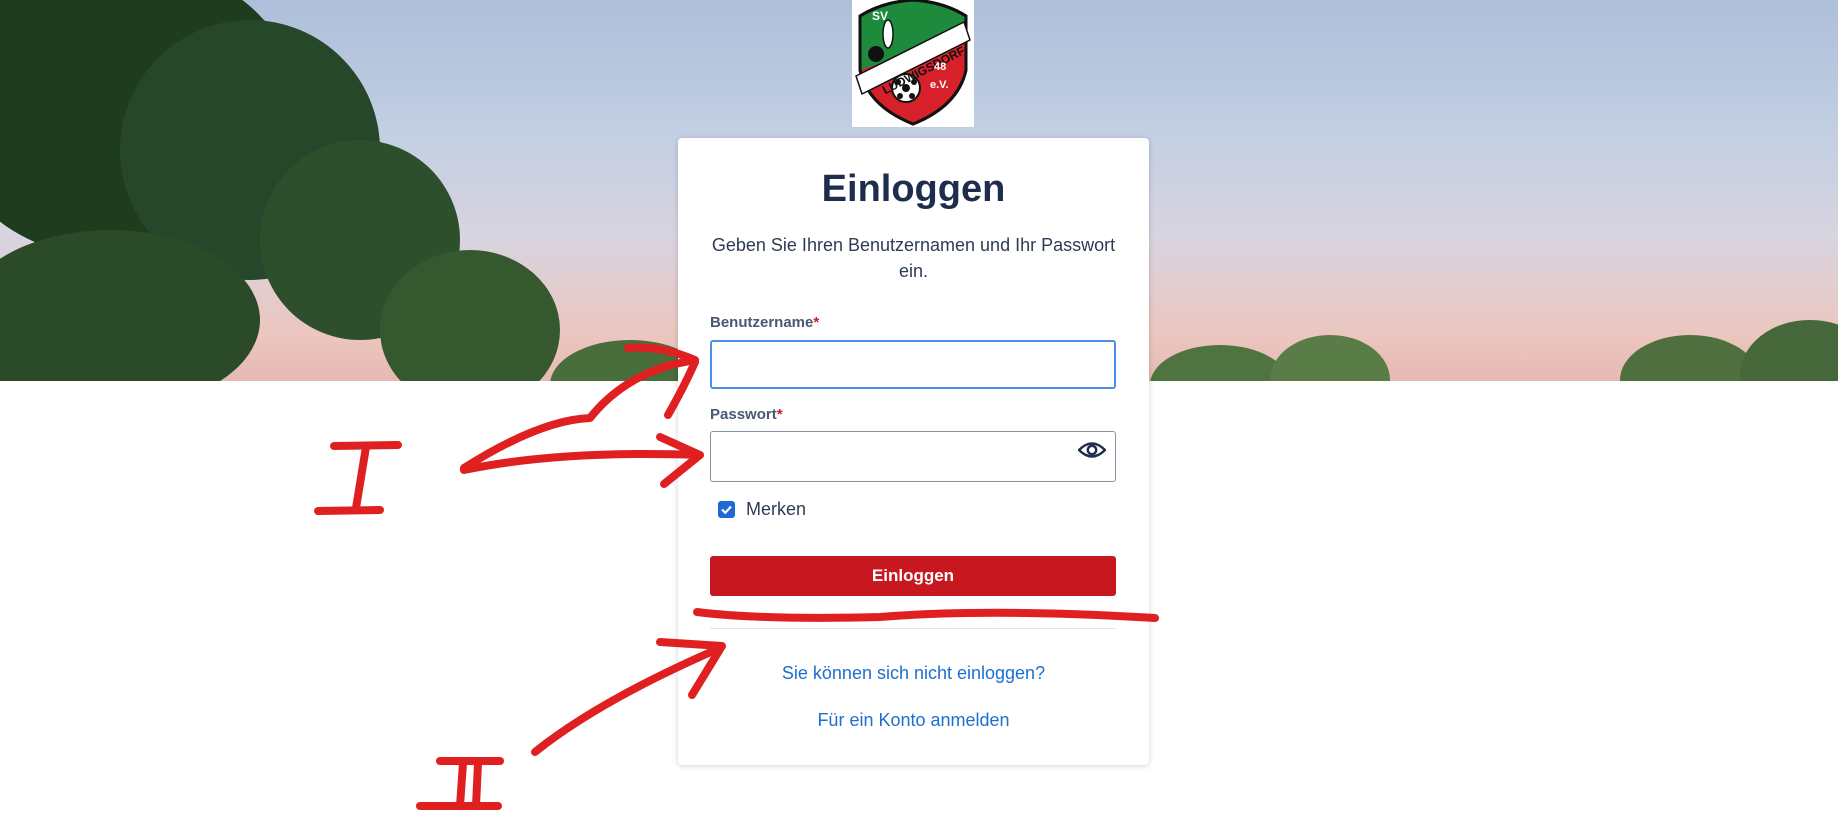 This screenshot has width=1838, height=815. What do you see at coordinates (913, 189) in the screenshot?
I see `page-title: Einloggen` at bounding box center [913, 189].